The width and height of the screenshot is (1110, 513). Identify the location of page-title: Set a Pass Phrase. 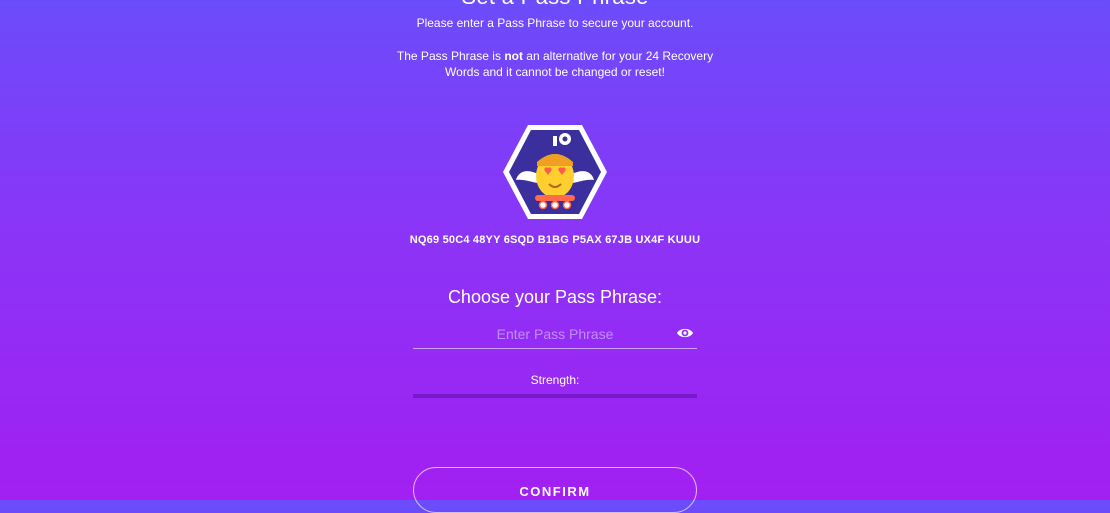
(555, 5).